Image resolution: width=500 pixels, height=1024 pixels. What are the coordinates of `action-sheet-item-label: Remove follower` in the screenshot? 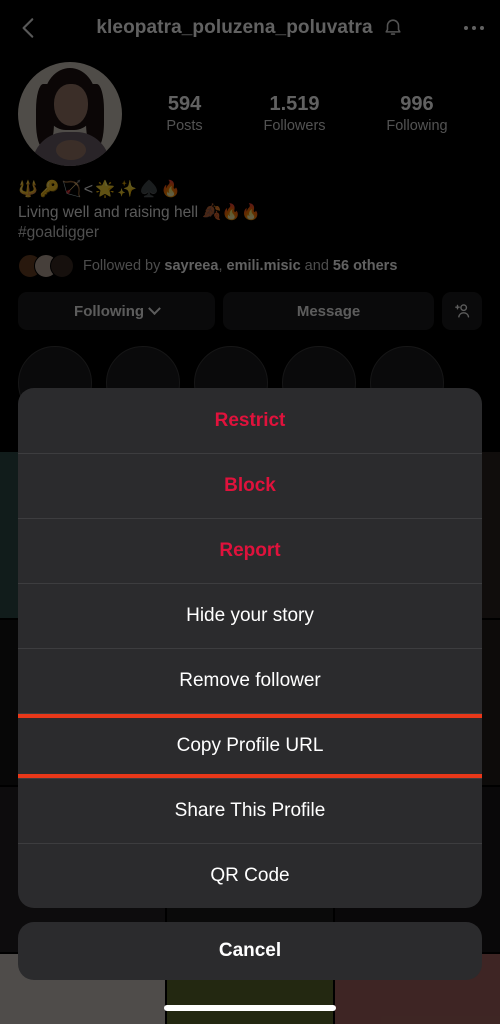 It's located at (250, 680).